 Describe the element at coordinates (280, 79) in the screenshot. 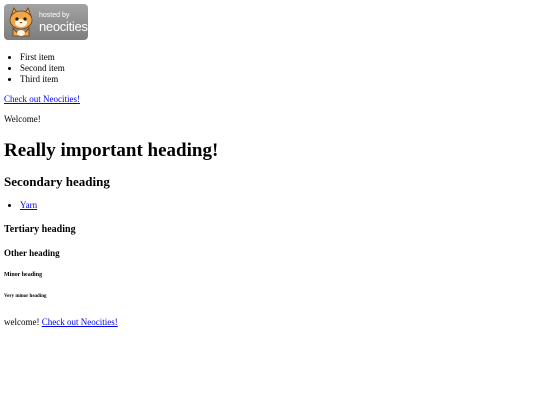

I see `list-item: Third item` at that location.